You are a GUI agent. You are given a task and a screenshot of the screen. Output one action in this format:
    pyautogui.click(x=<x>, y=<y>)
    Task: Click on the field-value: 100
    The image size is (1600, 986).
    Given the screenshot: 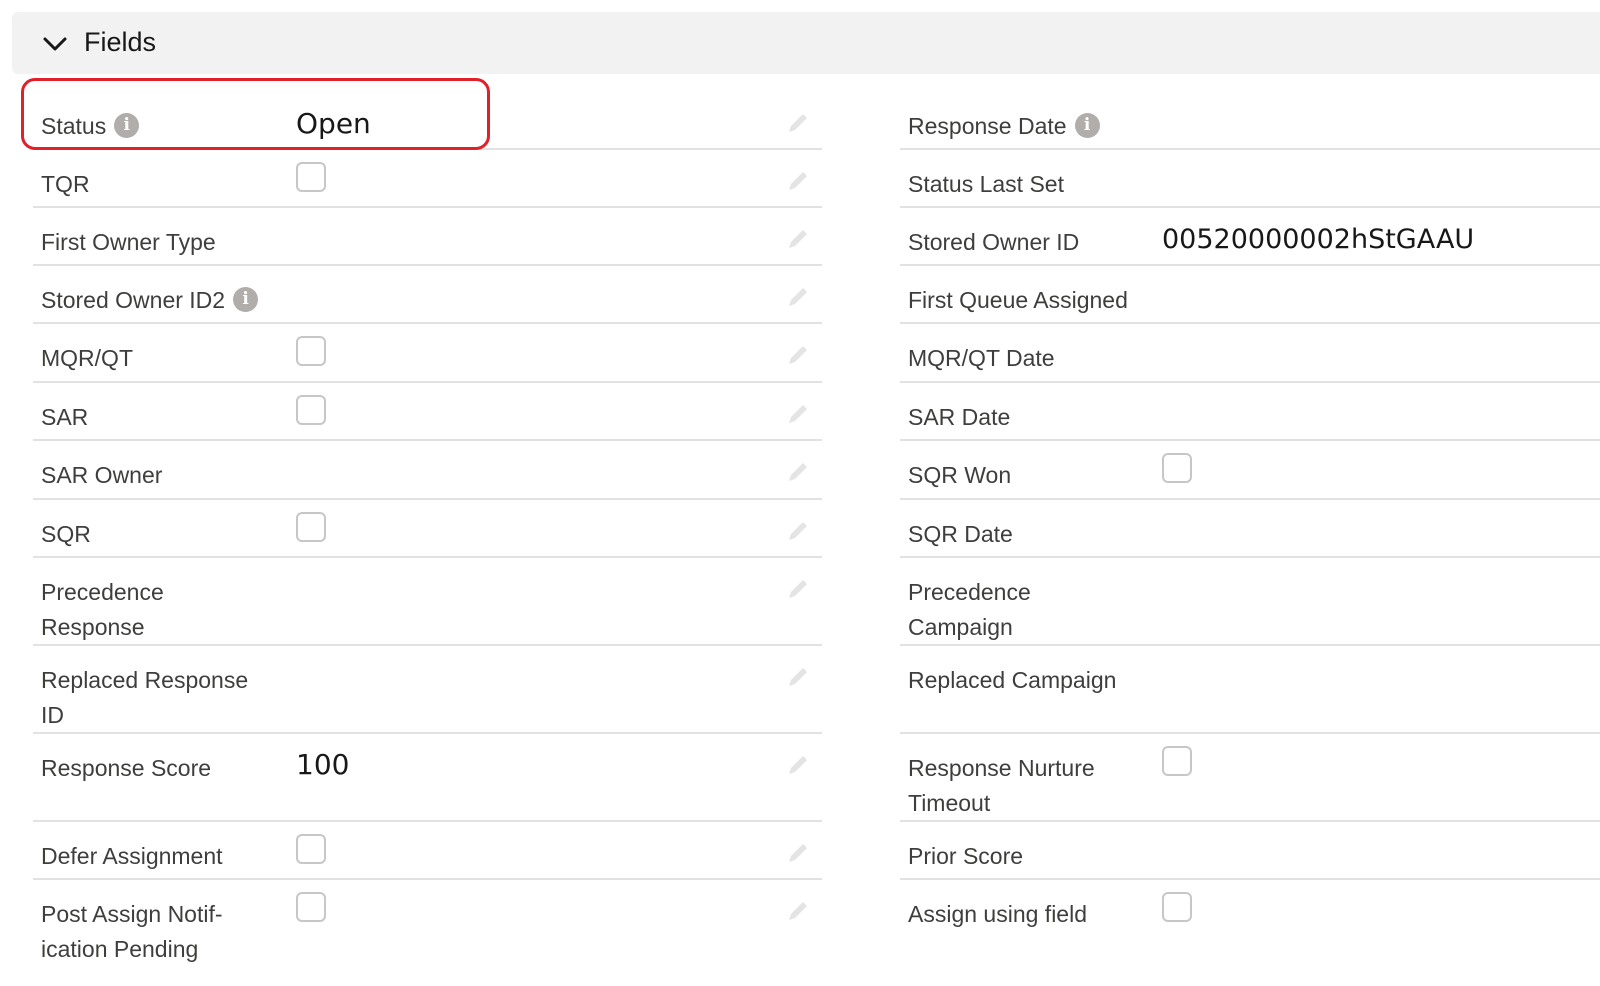 What is the action you would take?
    pyautogui.click(x=323, y=764)
    